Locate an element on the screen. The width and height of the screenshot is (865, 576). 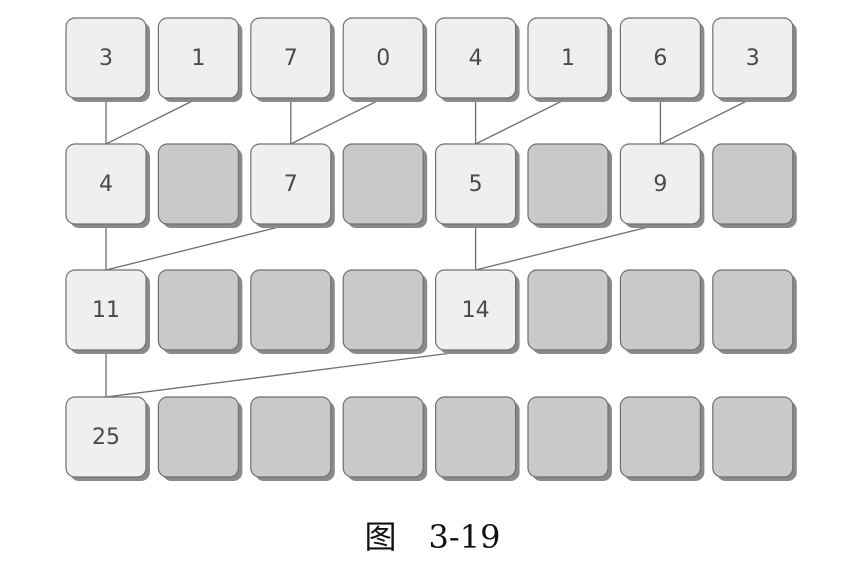
cell-value: 14 is located at coordinates (476, 310).